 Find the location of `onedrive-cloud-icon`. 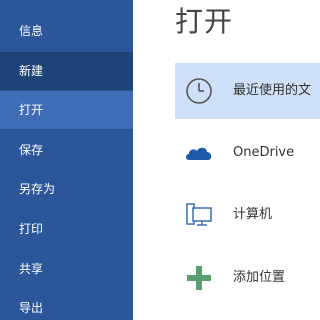

onedrive-cloud-icon is located at coordinates (199, 153).